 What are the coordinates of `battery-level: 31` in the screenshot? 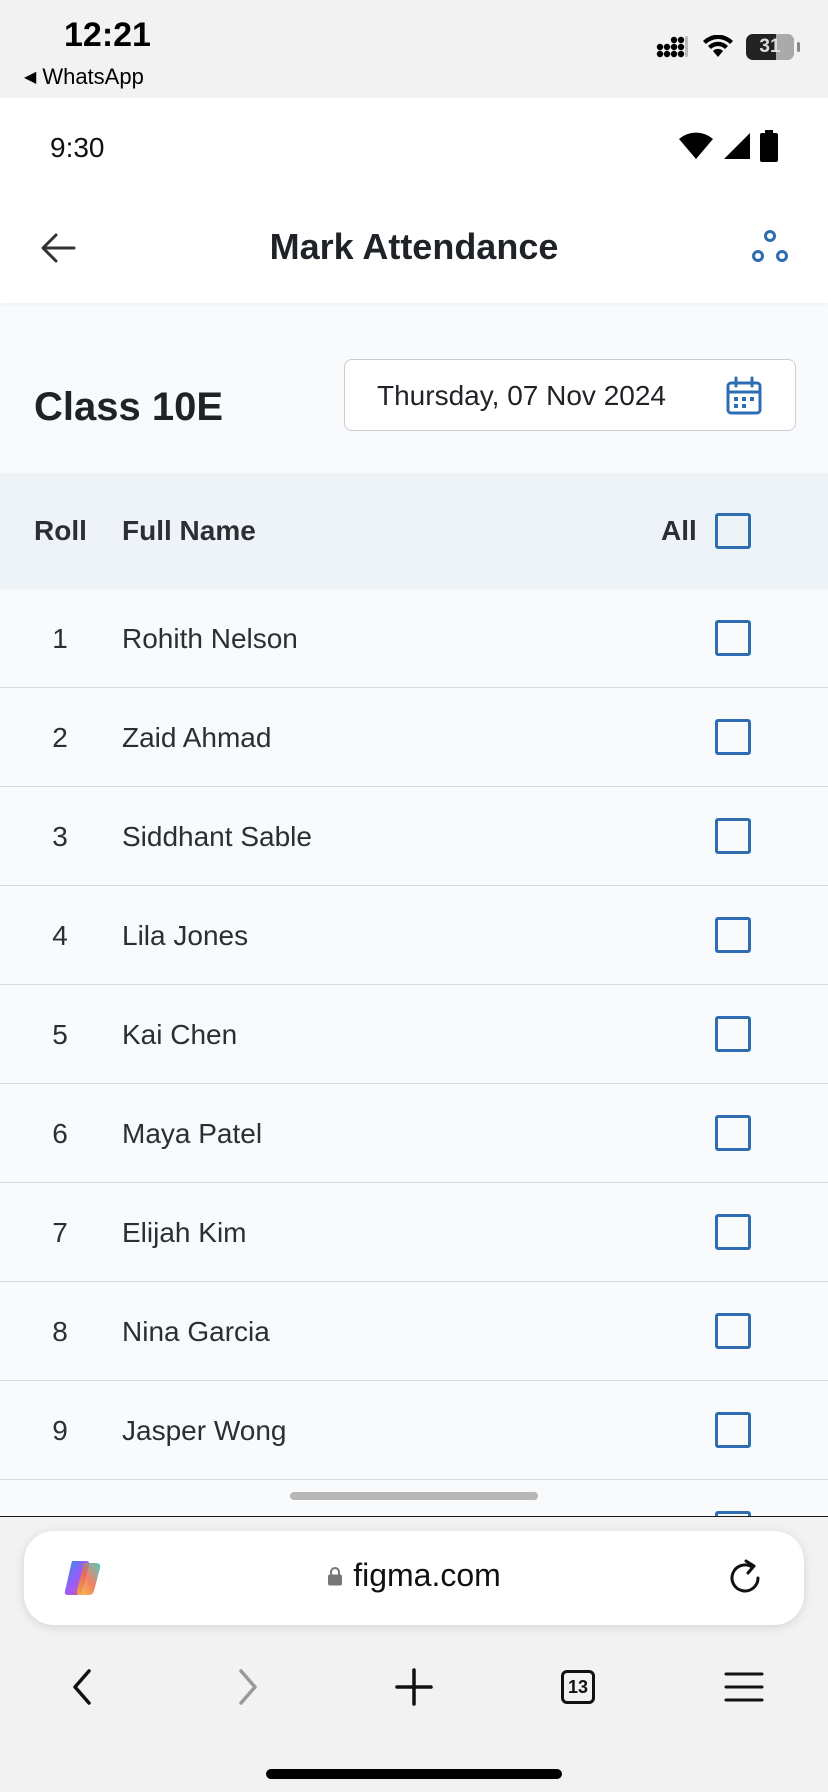 It's located at (770, 46).